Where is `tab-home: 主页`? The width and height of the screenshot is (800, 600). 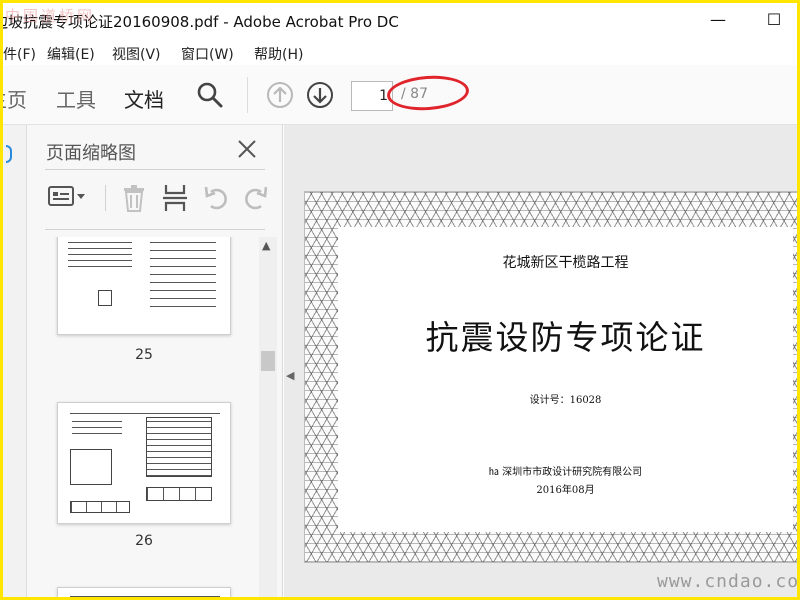
tab-home: 主页 is located at coordinates (15, 98).